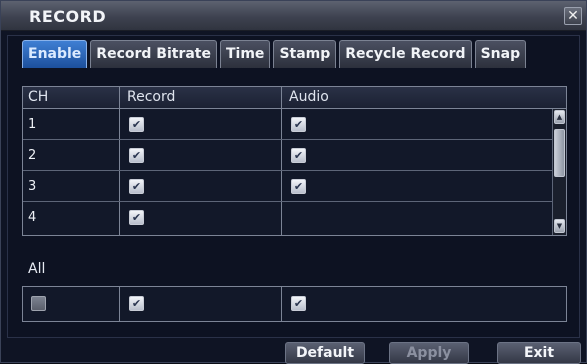 Image resolution: width=587 pixels, height=364 pixels. What do you see at coordinates (290, 186) in the screenshot?
I see `table-row: 3 ✔ ✔` at bounding box center [290, 186].